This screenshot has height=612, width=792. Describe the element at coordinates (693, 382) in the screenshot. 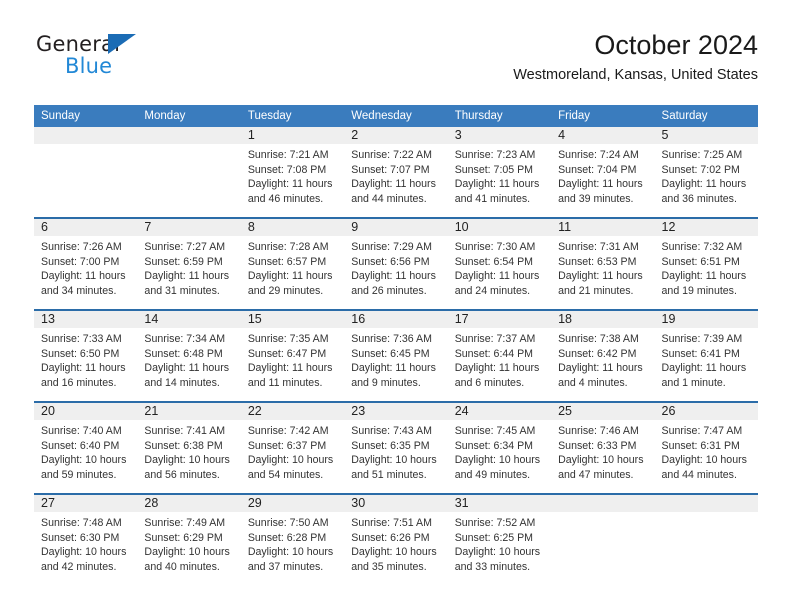

I see `daylight-text-line2: and 1 minute.` at that location.